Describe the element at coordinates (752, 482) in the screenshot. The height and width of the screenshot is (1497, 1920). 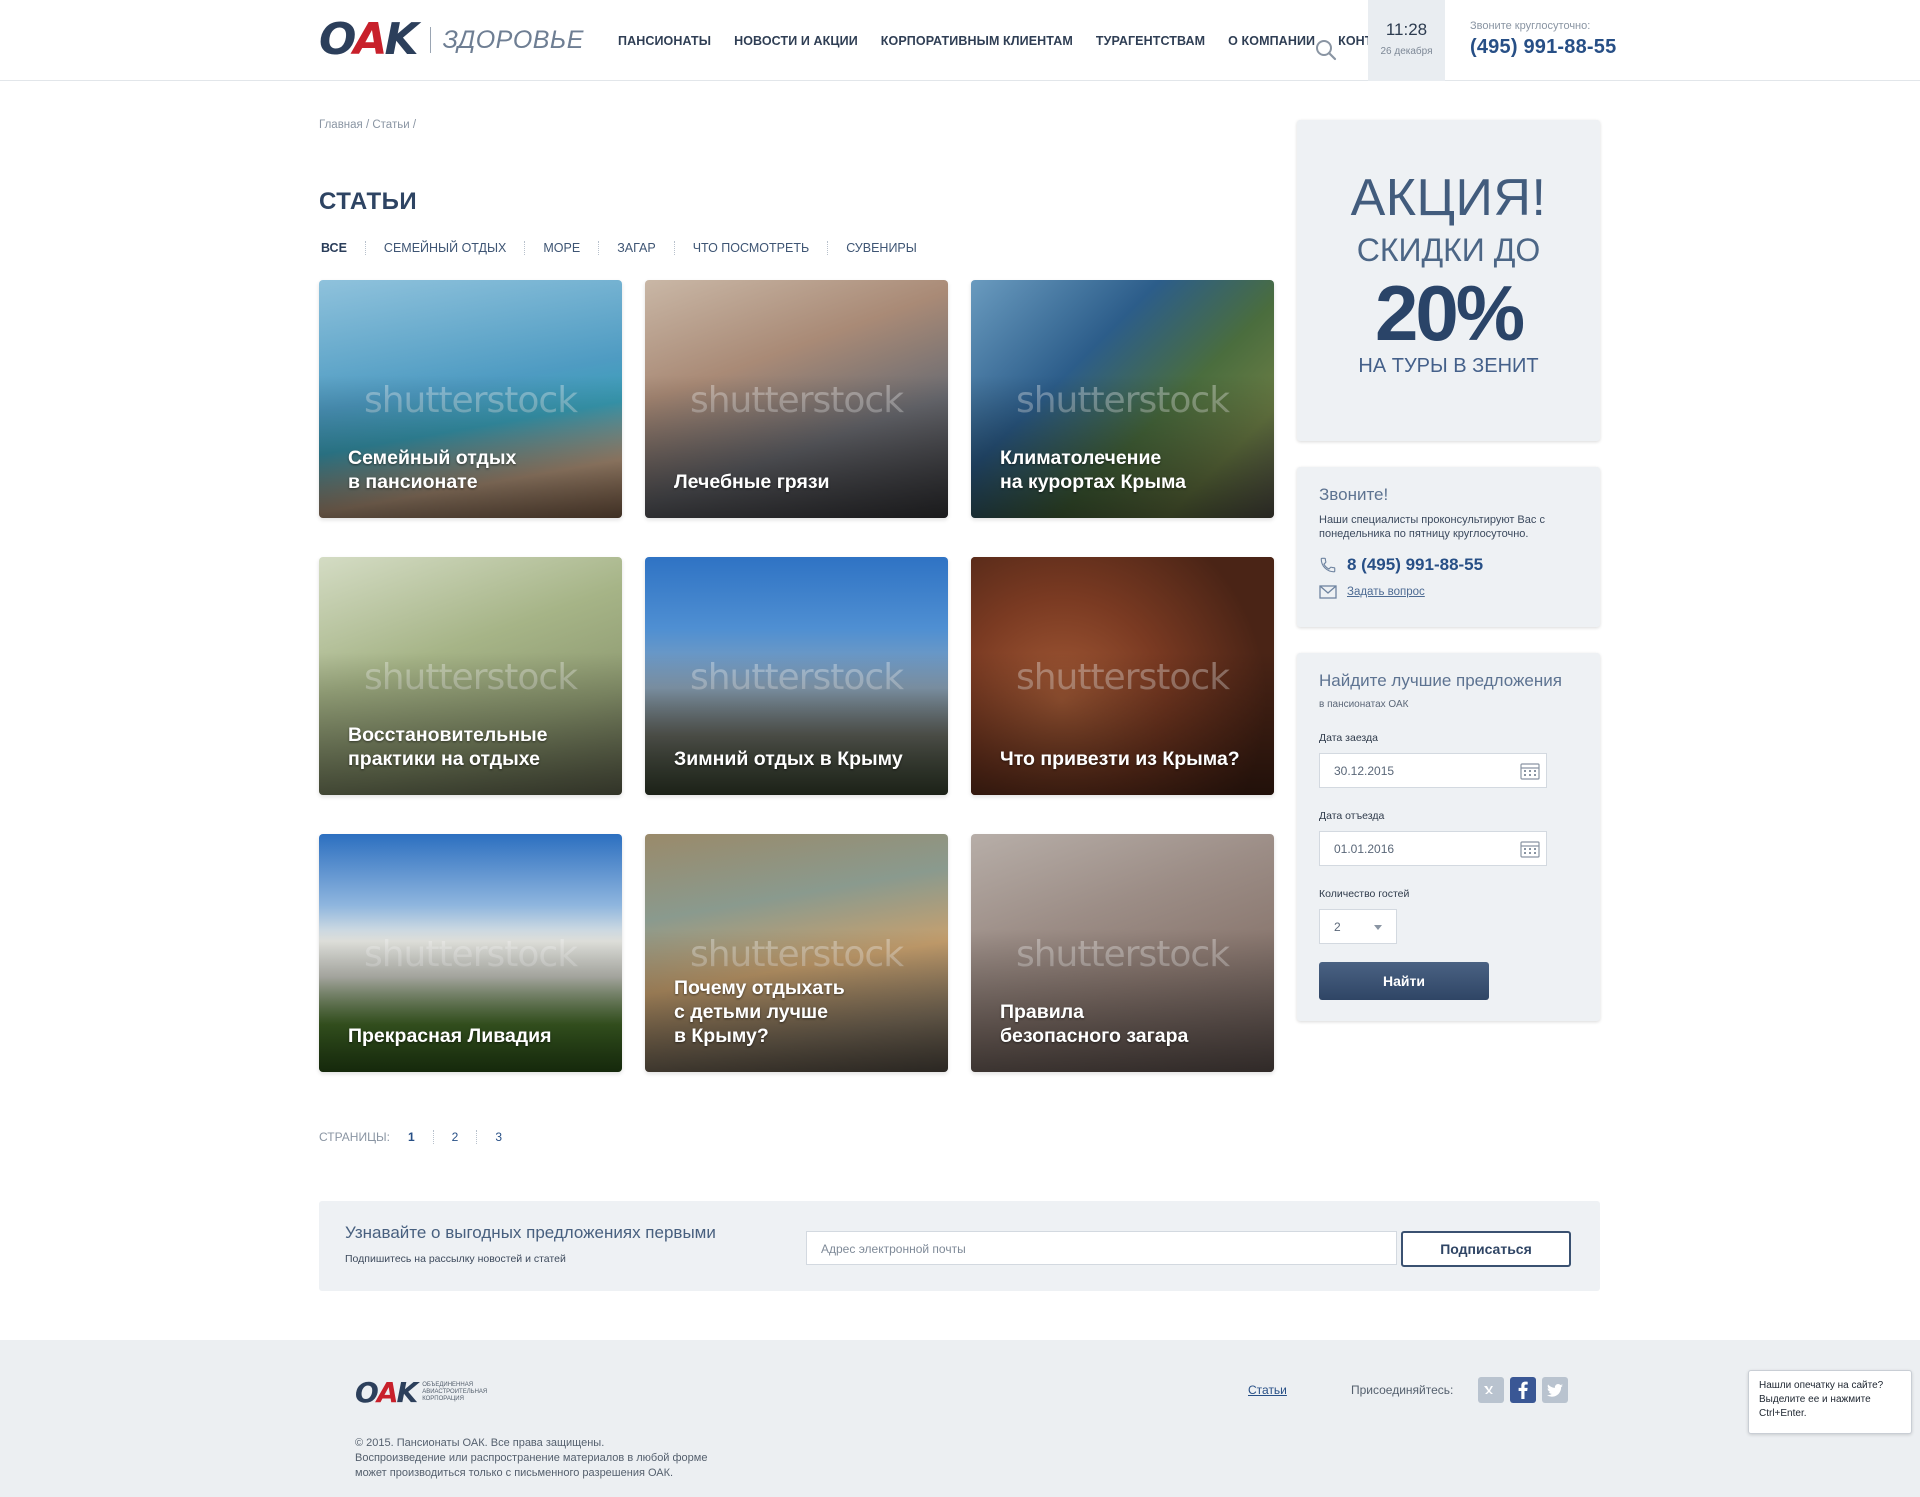
I see `article-title: Лечебные грязи` at that location.